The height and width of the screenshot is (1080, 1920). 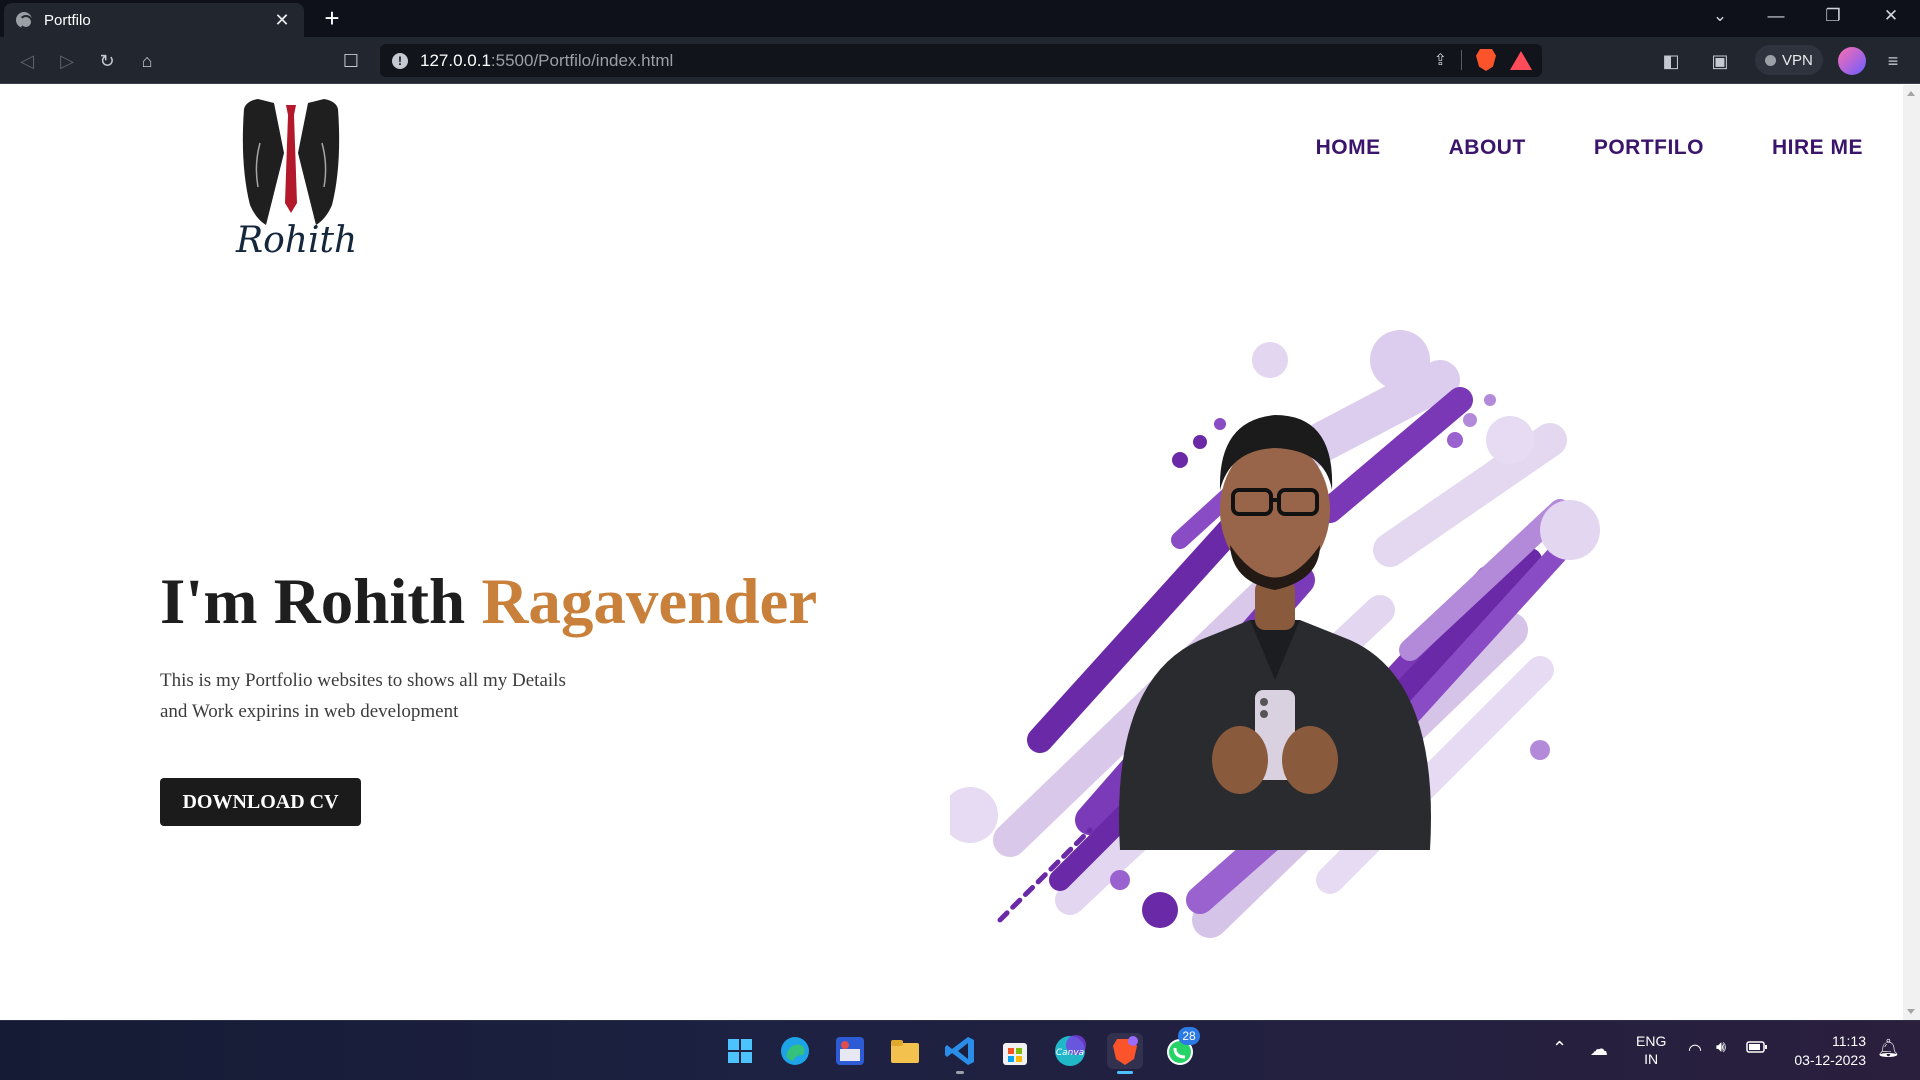 What do you see at coordinates (960, 18) in the screenshot?
I see `tab-strip: Portfilo ✕ + ⌄ — ❐ ✕` at bounding box center [960, 18].